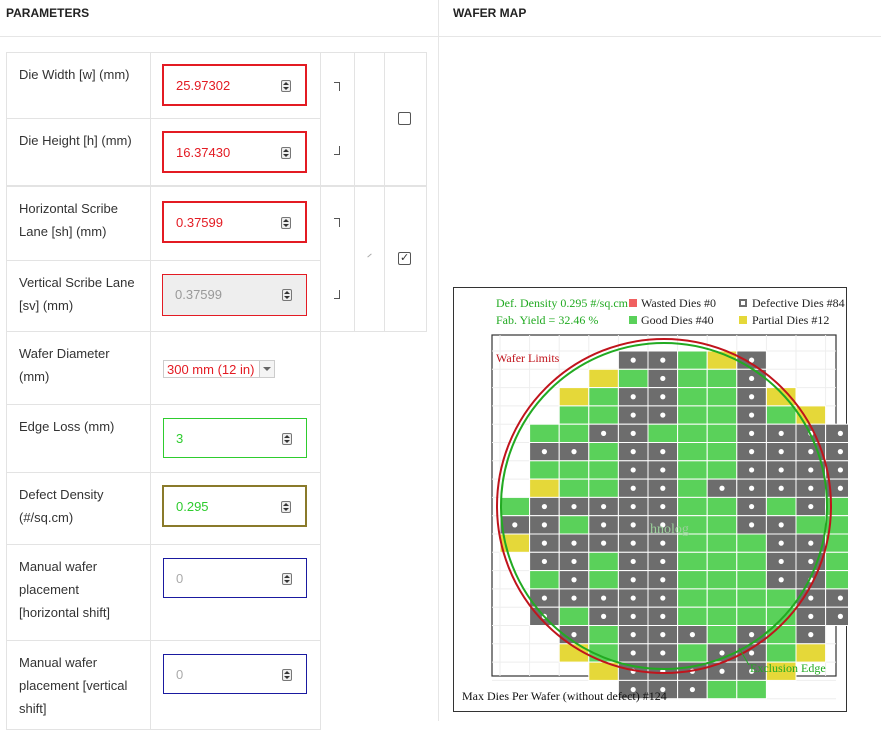 The image size is (881, 730). What do you see at coordinates (337, 86) in the screenshot?
I see `bracket-top-icon` at bounding box center [337, 86].